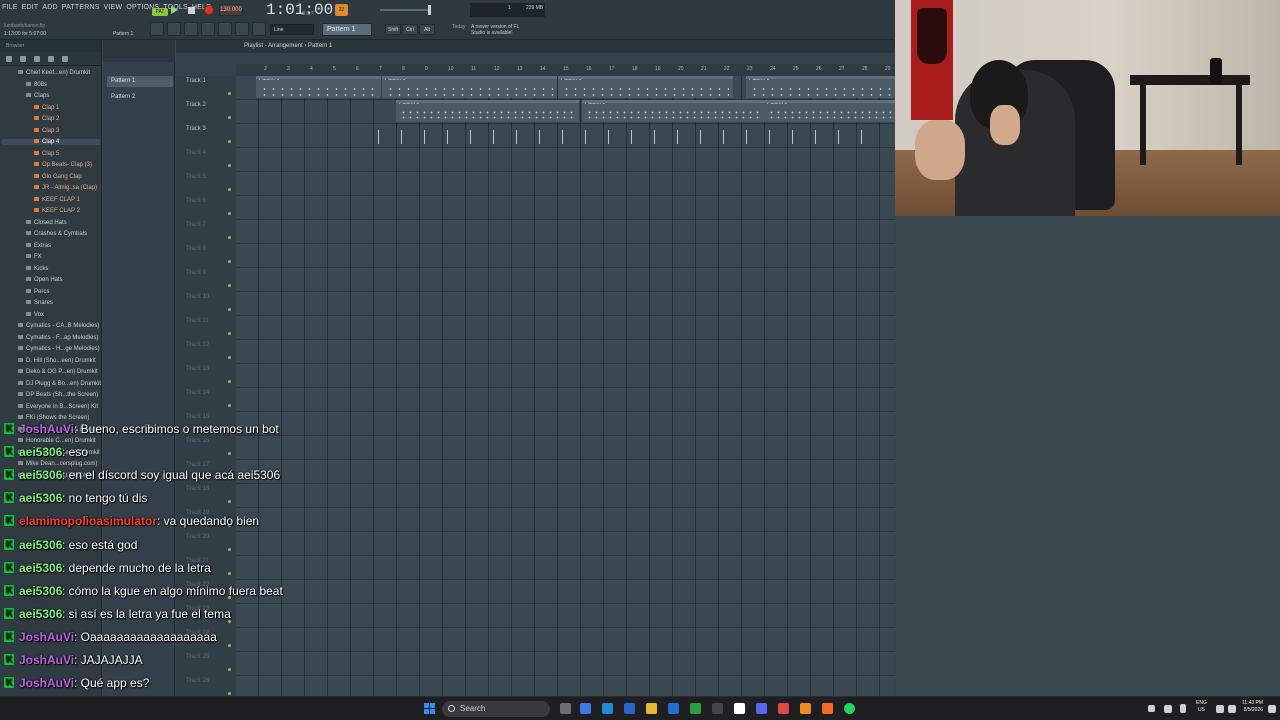 Image resolution: width=1280 pixels, height=720 pixels. What do you see at coordinates (427, 29) in the screenshot?
I see `alt-key-button: Alt` at bounding box center [427, 29].